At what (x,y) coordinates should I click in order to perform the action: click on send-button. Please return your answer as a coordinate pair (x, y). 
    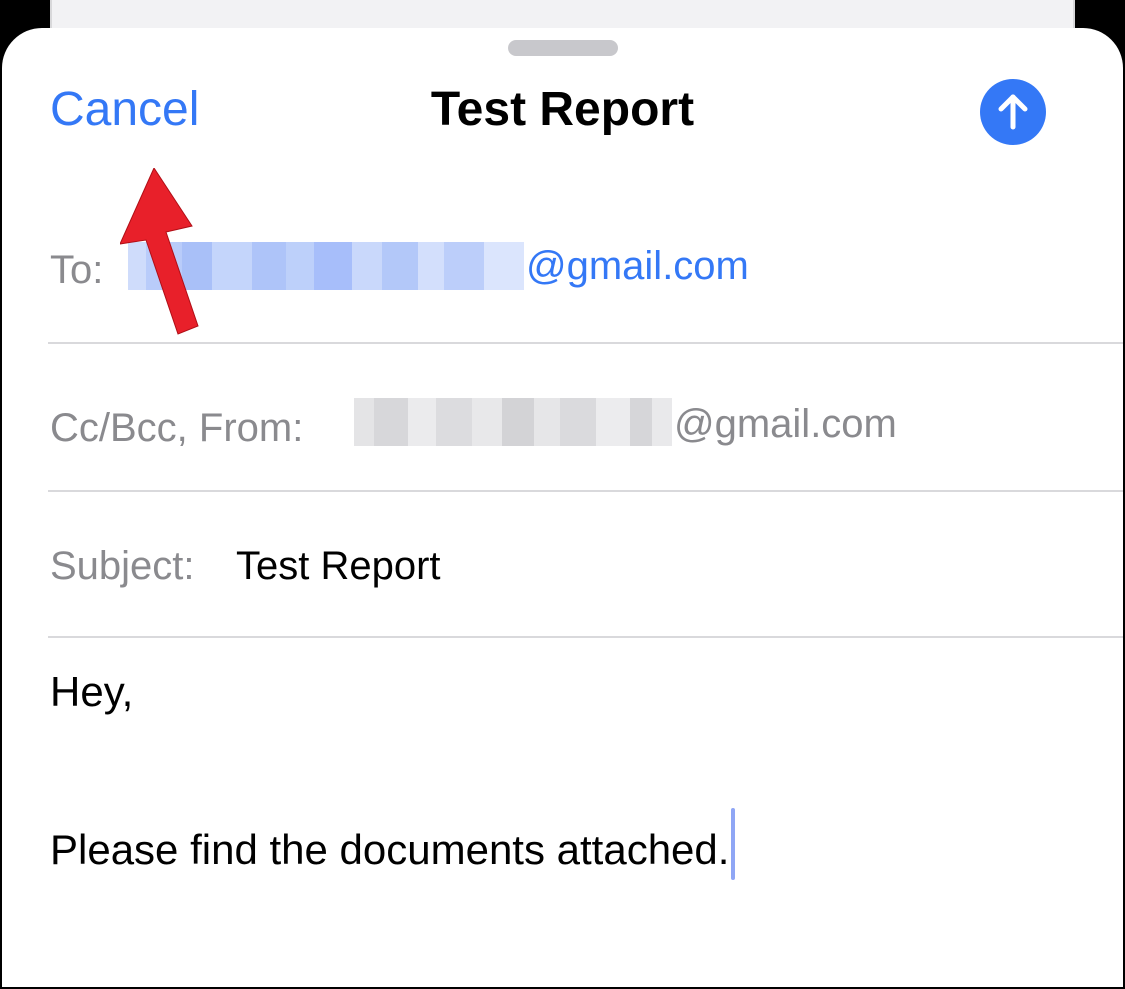
    Looking at the image, I should click on (1013, 112).